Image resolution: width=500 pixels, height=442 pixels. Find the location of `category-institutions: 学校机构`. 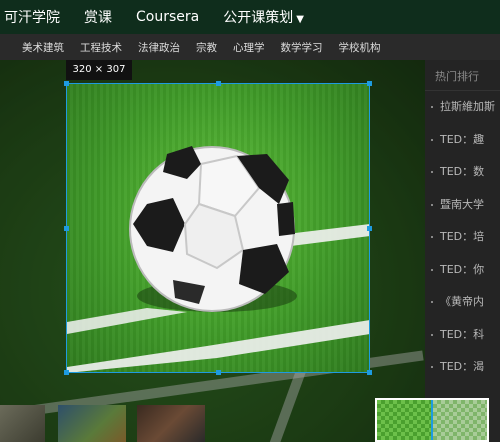

category-institutions: 学校机构 is located at coordinates (360, 47).